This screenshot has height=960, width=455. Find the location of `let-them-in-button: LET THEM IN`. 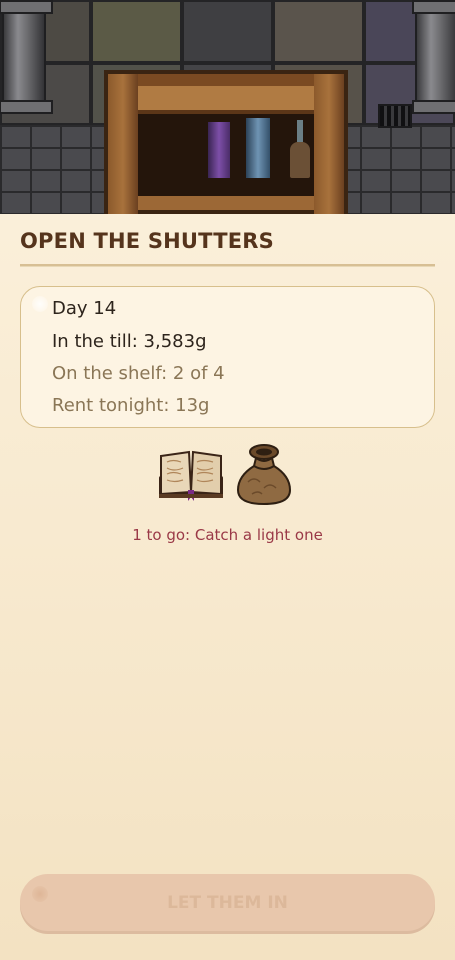

let-them-in-button: LET THEM IN is located at coordinates (227, 902).